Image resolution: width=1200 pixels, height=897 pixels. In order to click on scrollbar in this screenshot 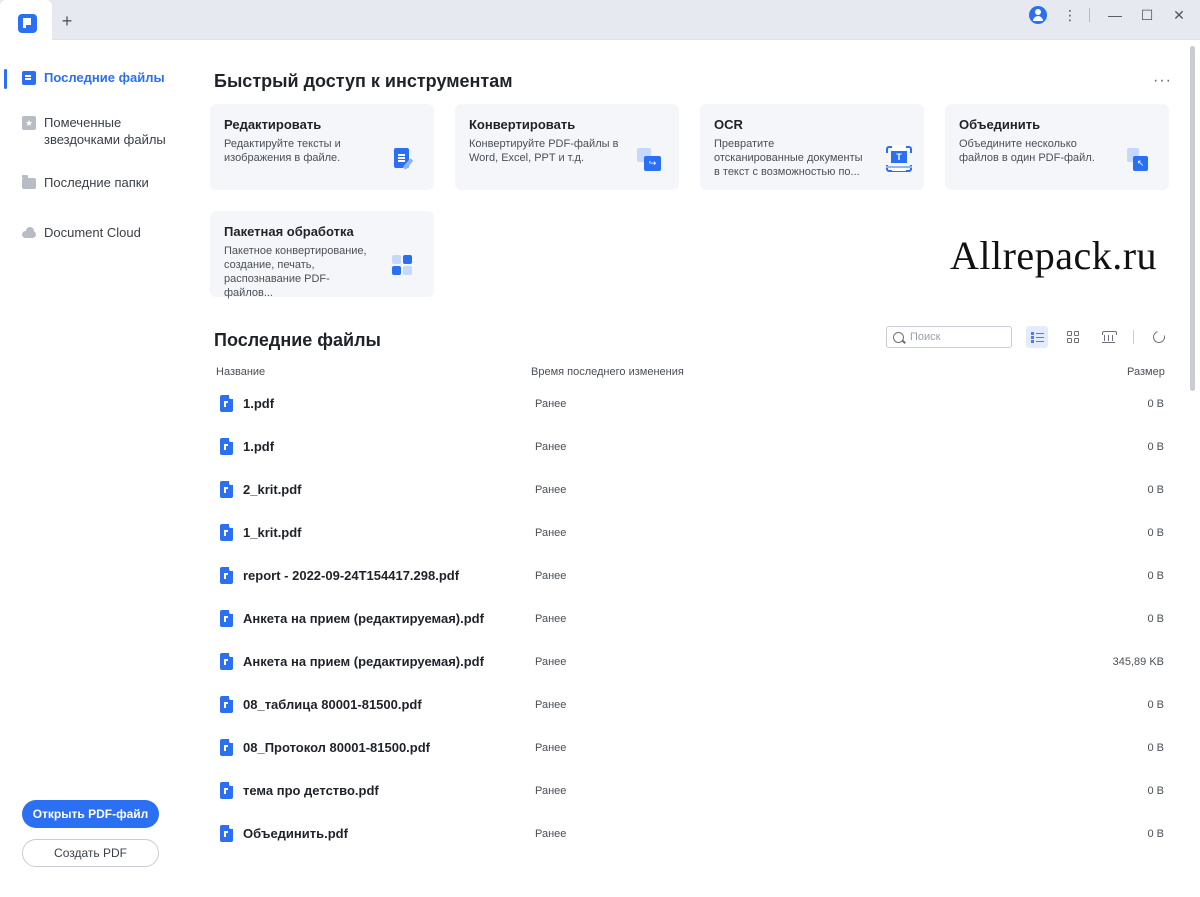, I will do `click(1192, 218)`.